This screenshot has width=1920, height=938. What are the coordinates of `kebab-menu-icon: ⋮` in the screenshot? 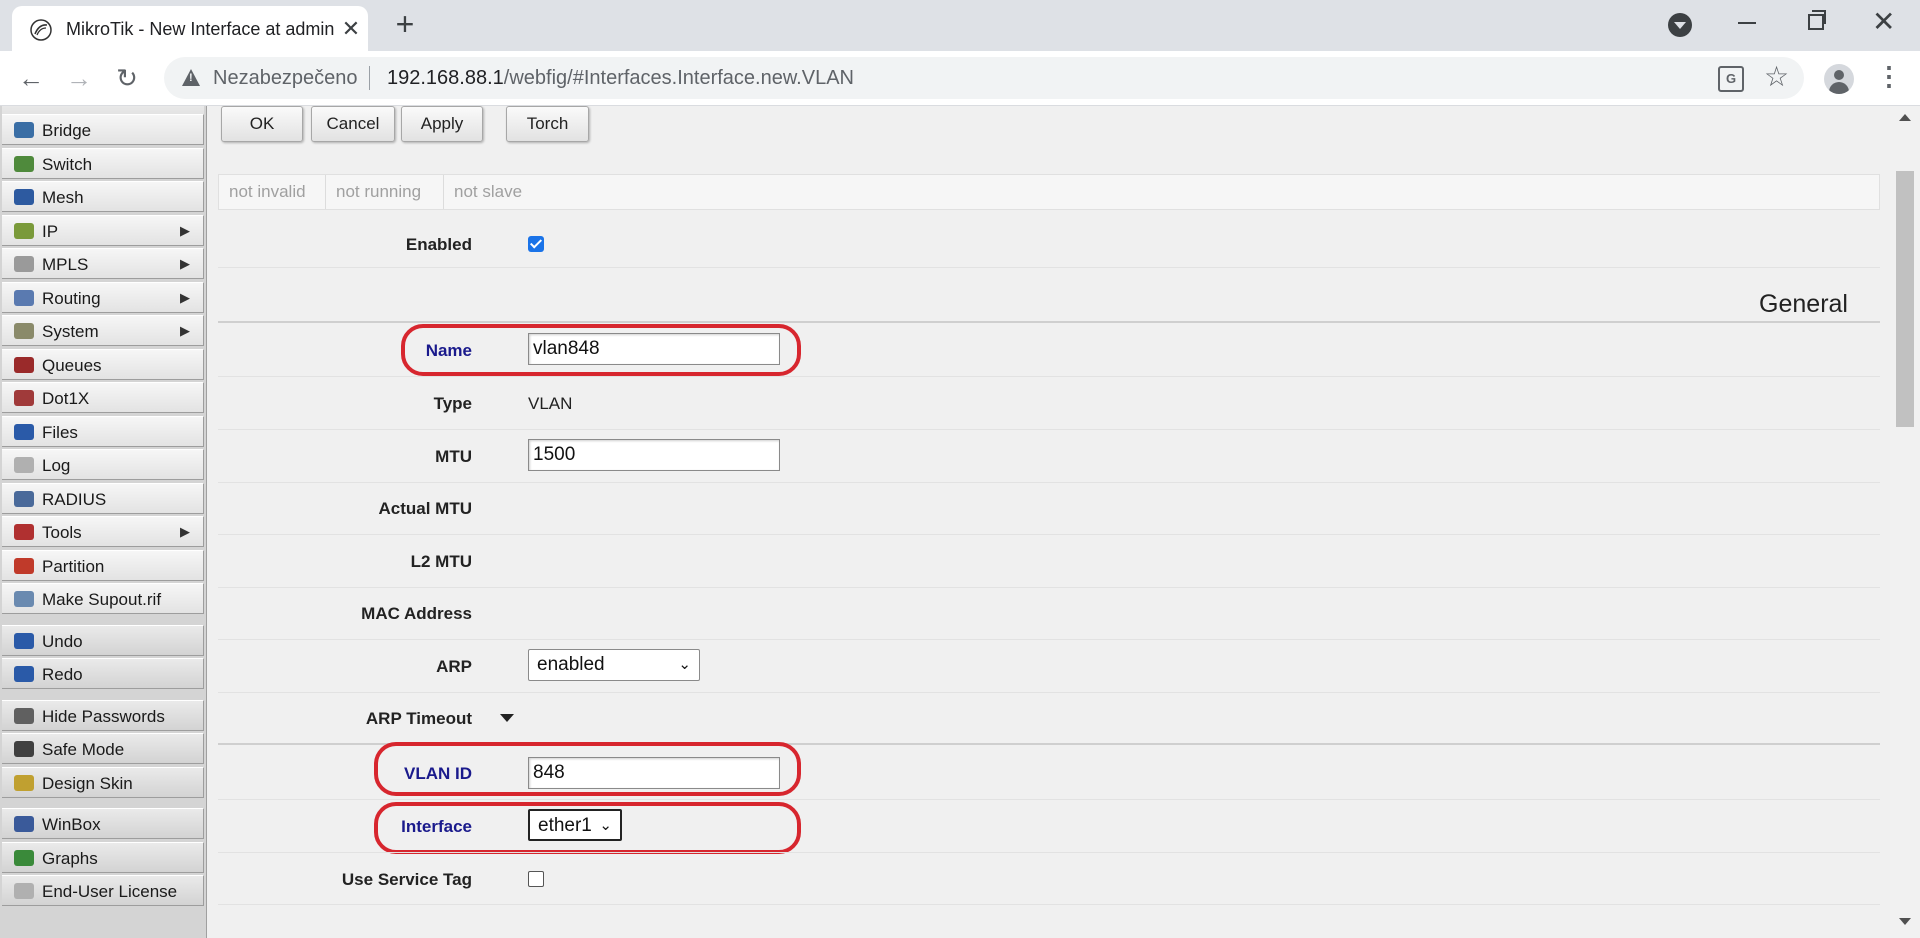 It's located at (1889, 77).